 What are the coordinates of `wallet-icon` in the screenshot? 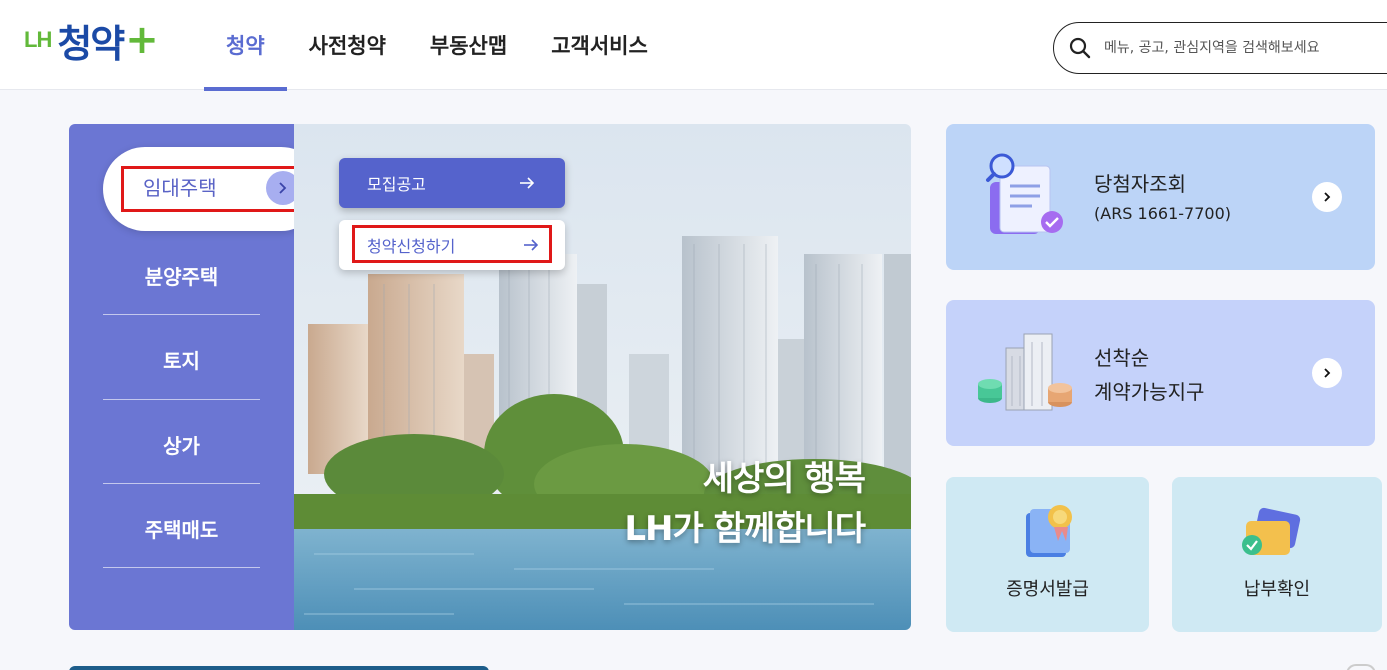 It's located at (1271, 531).